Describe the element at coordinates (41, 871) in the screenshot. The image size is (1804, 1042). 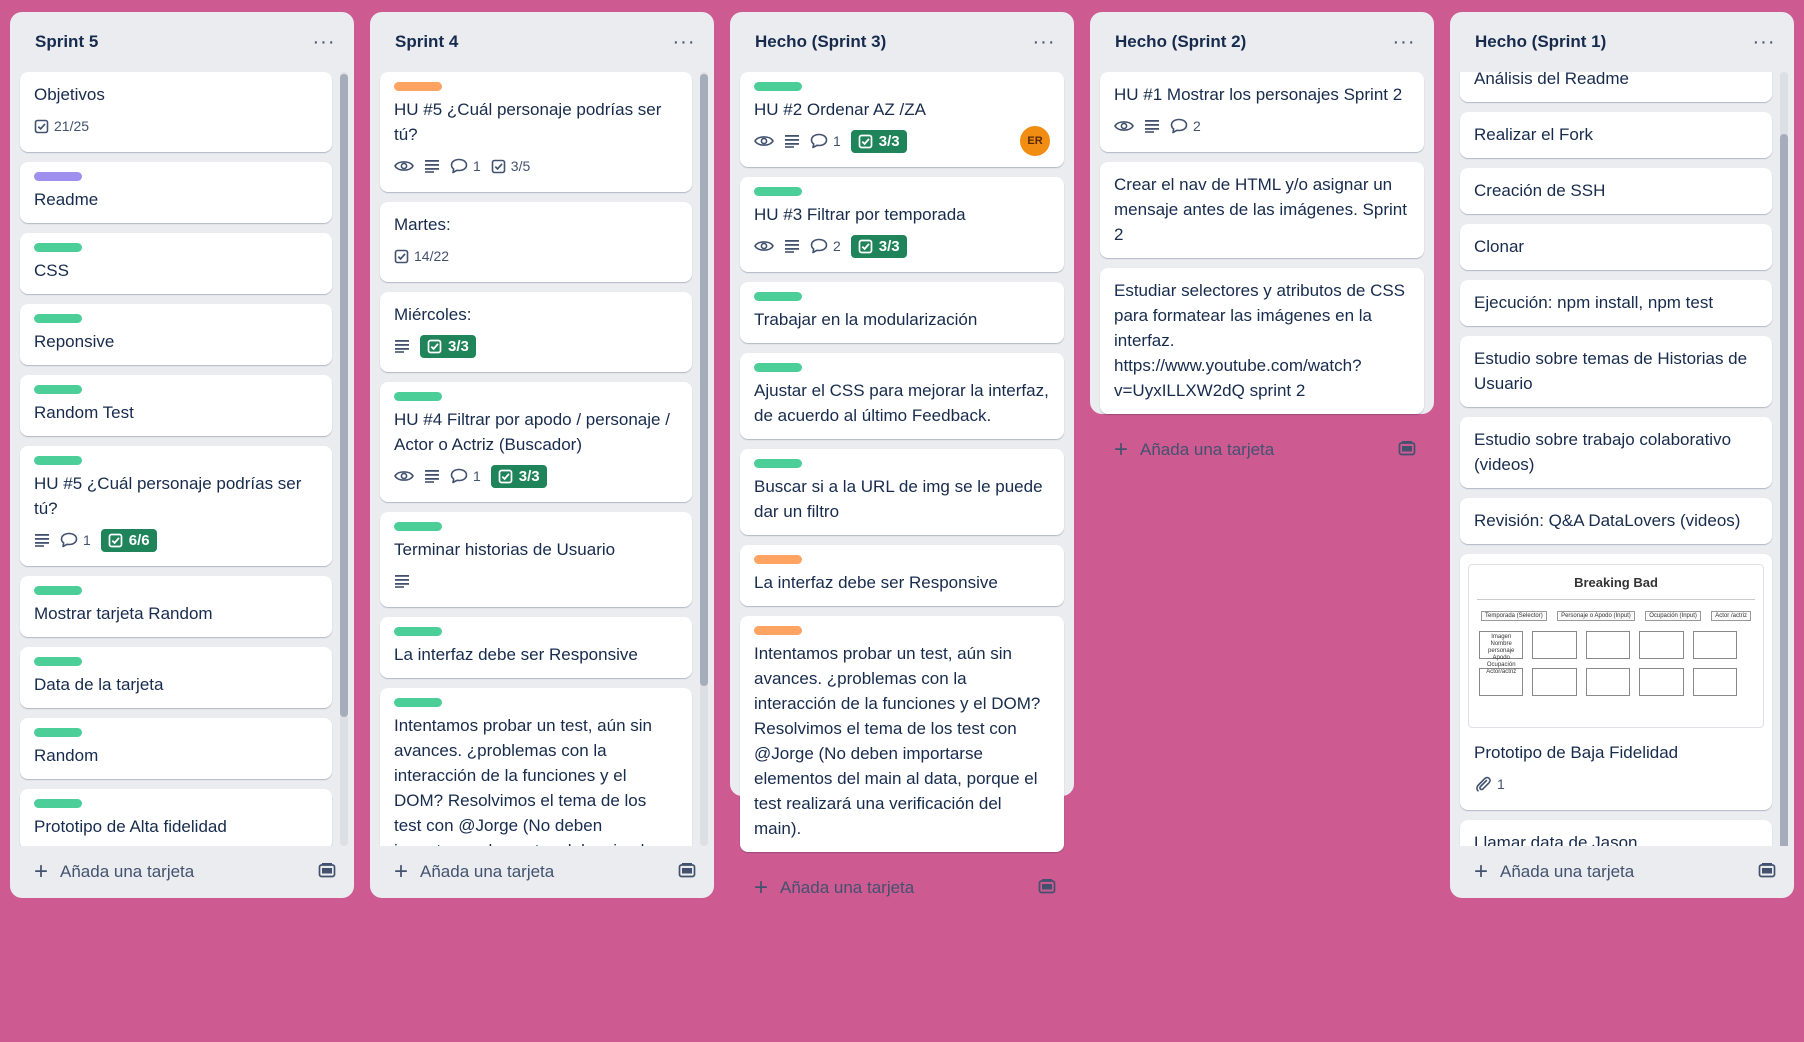
I see `plus-icon: +` at that location.